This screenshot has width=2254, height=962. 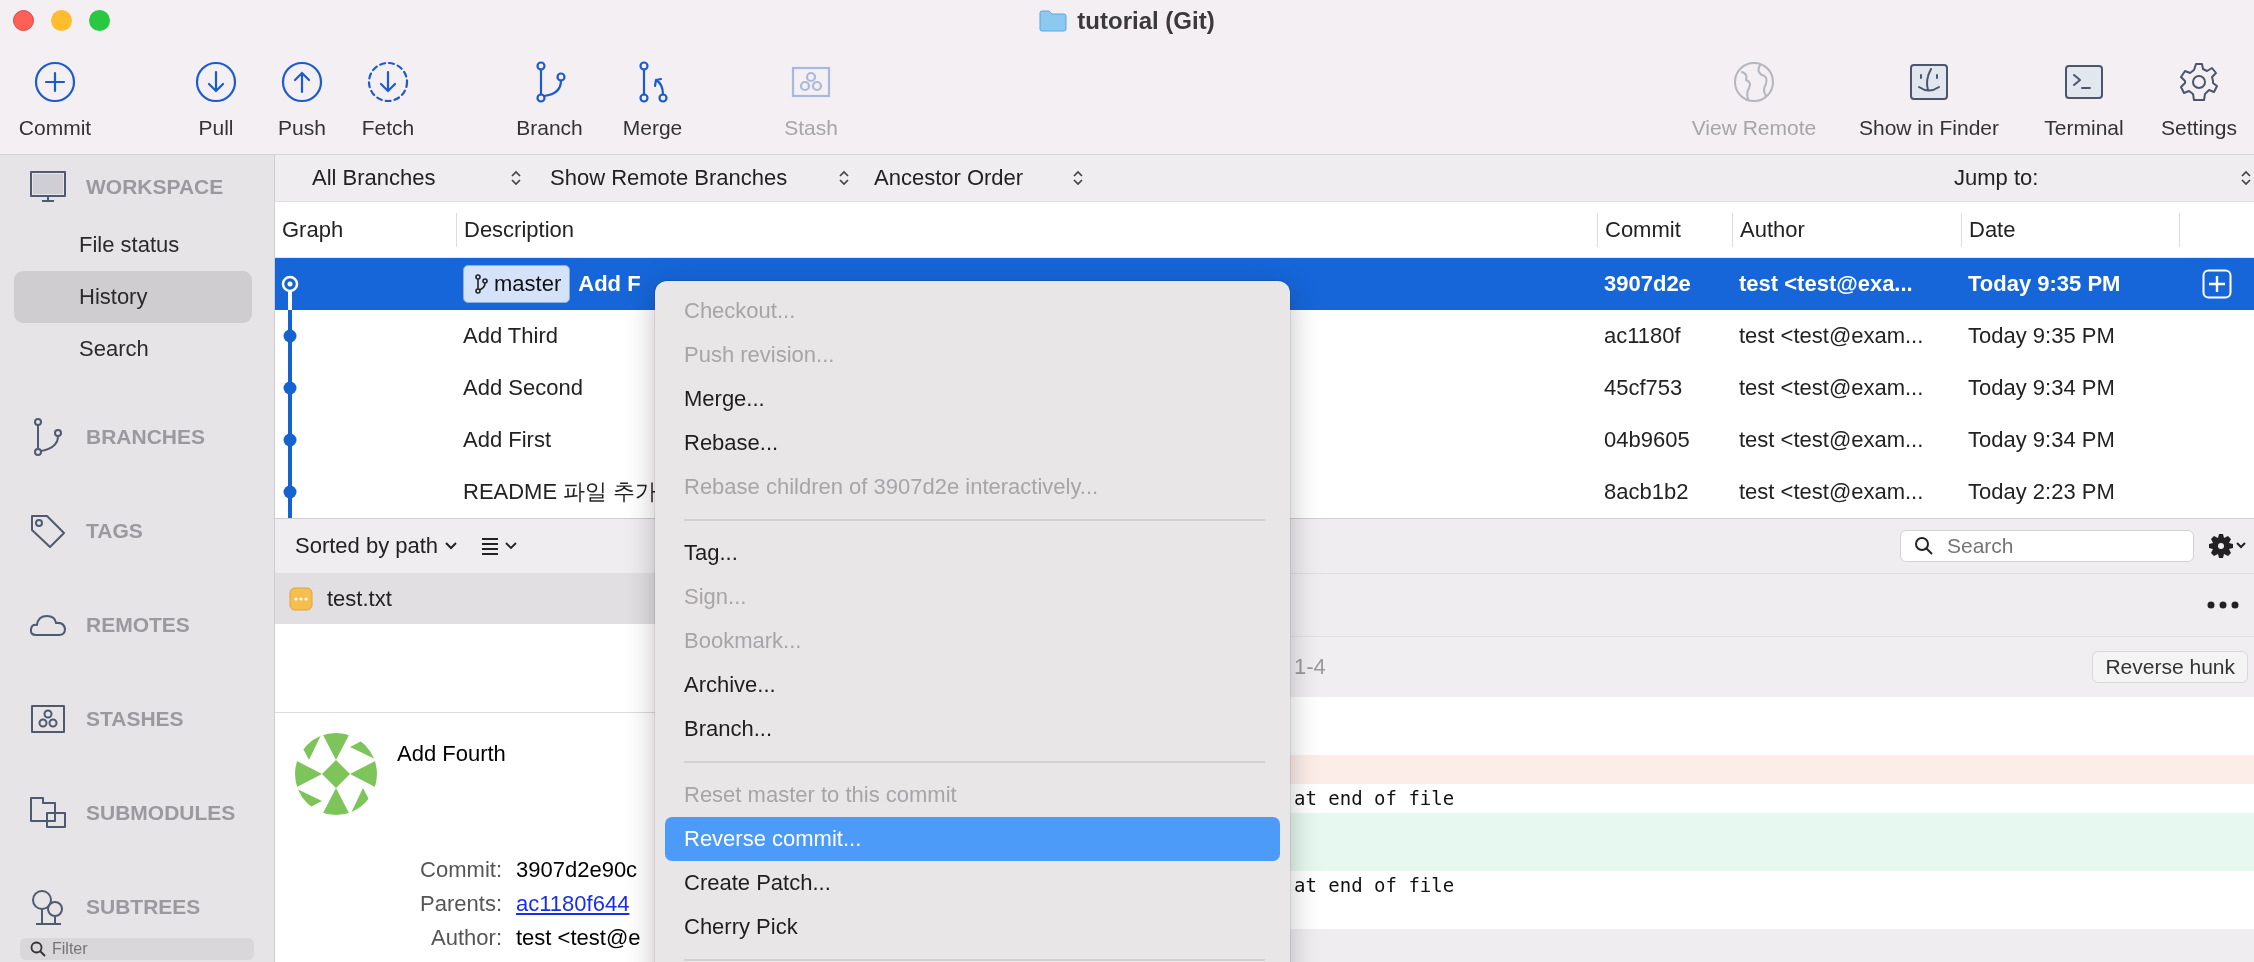 What do you see at coordinates (155, 187) in the screenshot?
I see `section-heading: WORKSPACE` at bounding box center [155, 187].